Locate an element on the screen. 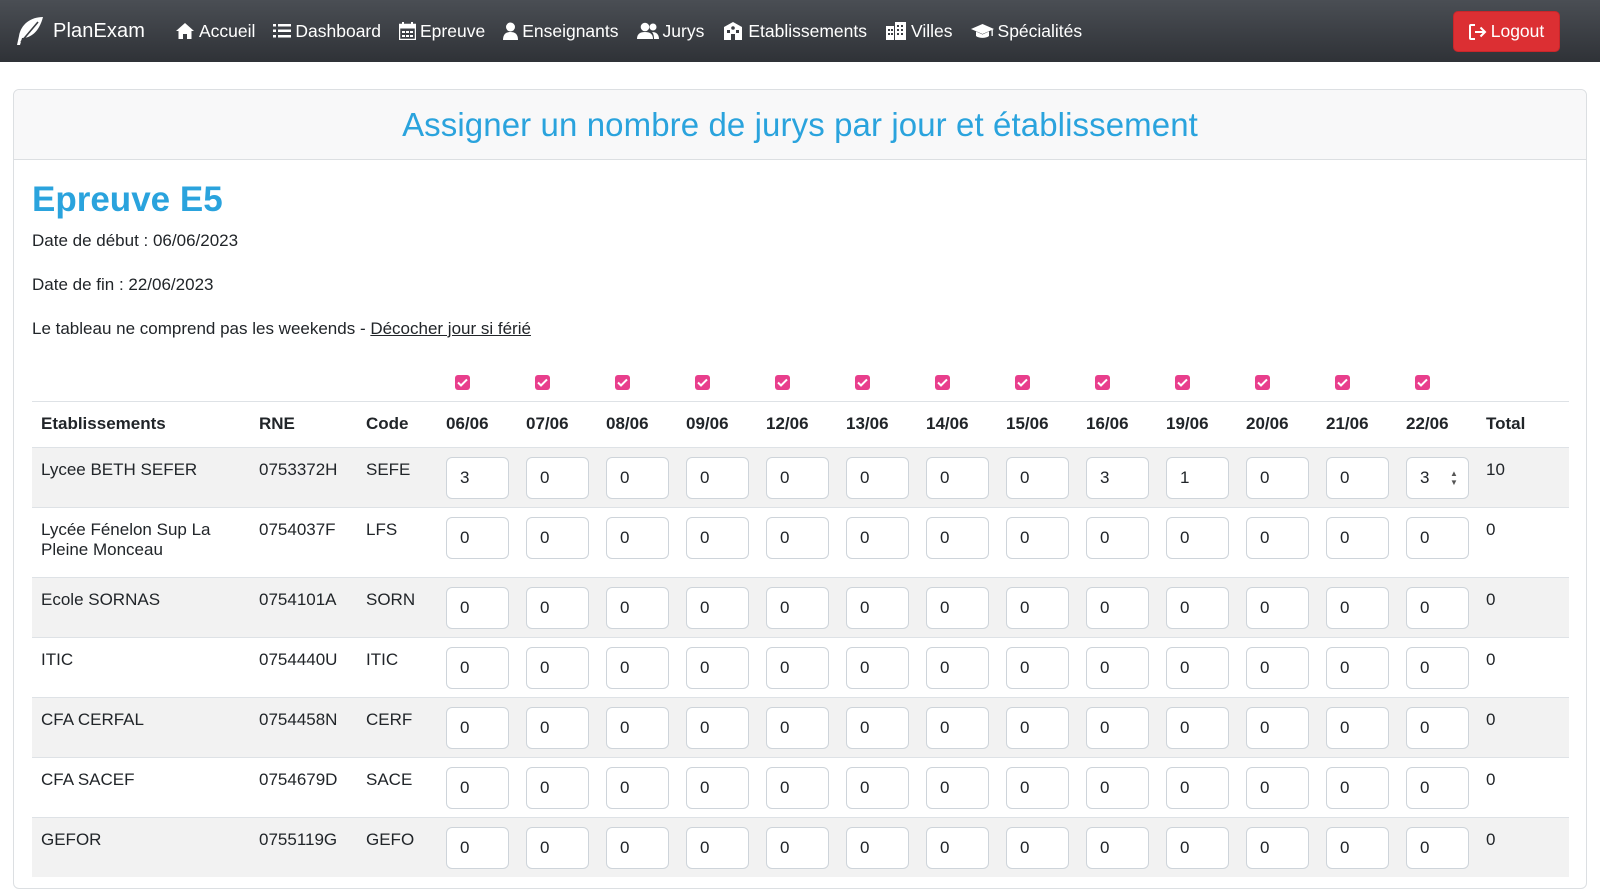 The image size is (1600, 889). nav-item-epreuve: Epreuve is located at coordinates (442, 31).